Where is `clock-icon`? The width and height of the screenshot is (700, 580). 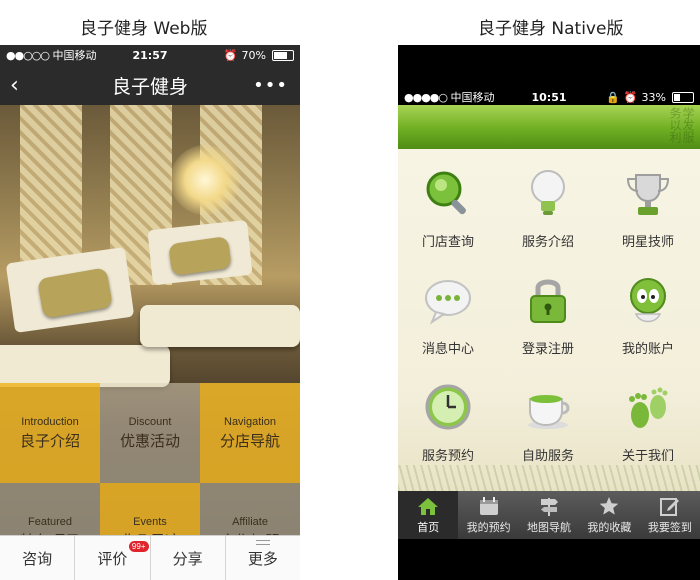
clock-icon is located at coordinates (448, 407).